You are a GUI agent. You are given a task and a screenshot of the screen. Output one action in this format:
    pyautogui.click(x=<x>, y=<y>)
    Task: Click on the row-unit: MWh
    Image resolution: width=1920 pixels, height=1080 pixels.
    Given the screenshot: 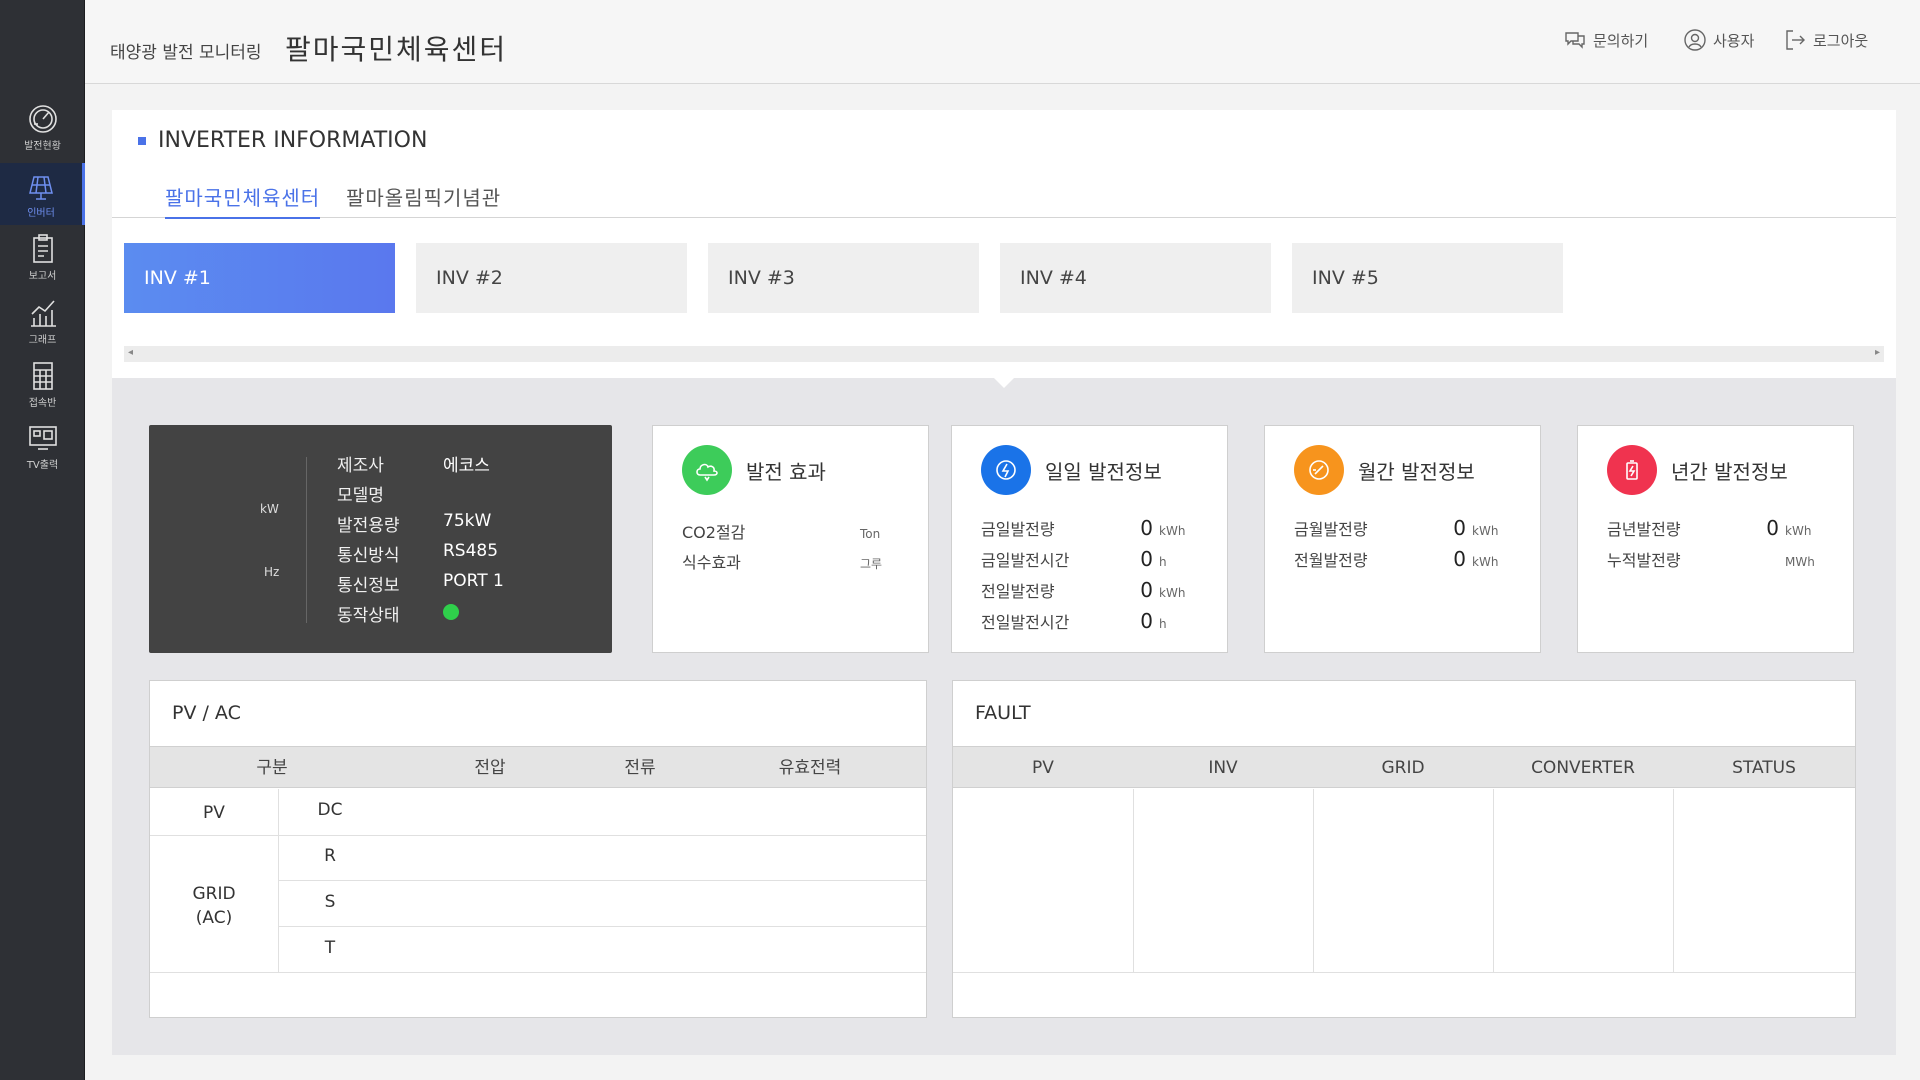 What is the action you would take?
    pyautogui.click(x=1800, y=562)
    